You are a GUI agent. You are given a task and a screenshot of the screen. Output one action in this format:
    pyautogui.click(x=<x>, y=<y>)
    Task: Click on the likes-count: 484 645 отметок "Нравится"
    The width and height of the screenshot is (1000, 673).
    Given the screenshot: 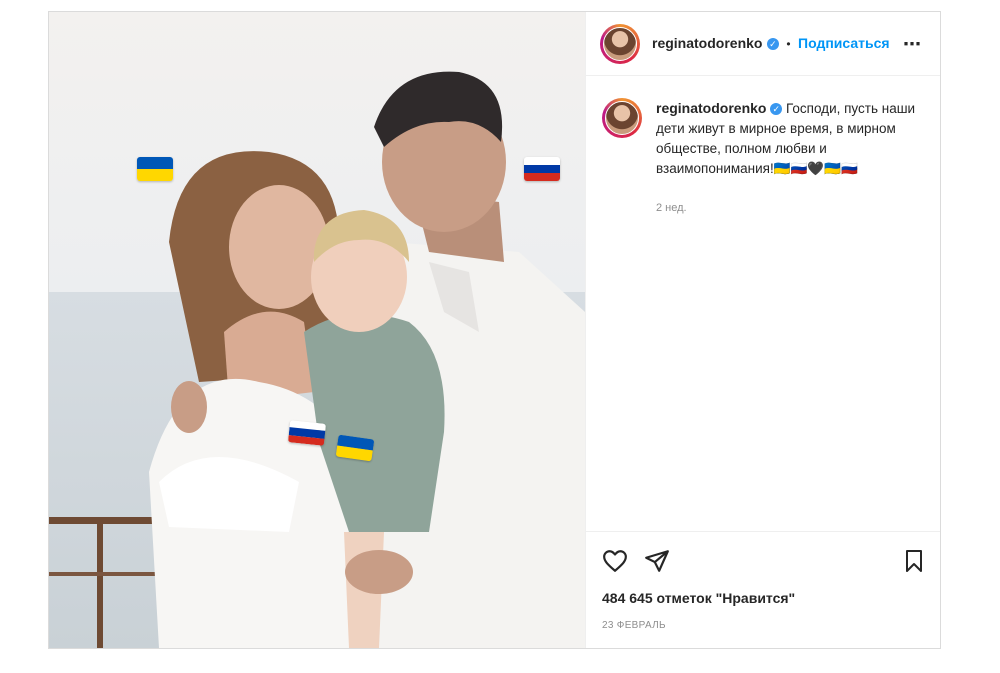 What is the action you would take?
    pyautogui.click(x=698, y=598)
    